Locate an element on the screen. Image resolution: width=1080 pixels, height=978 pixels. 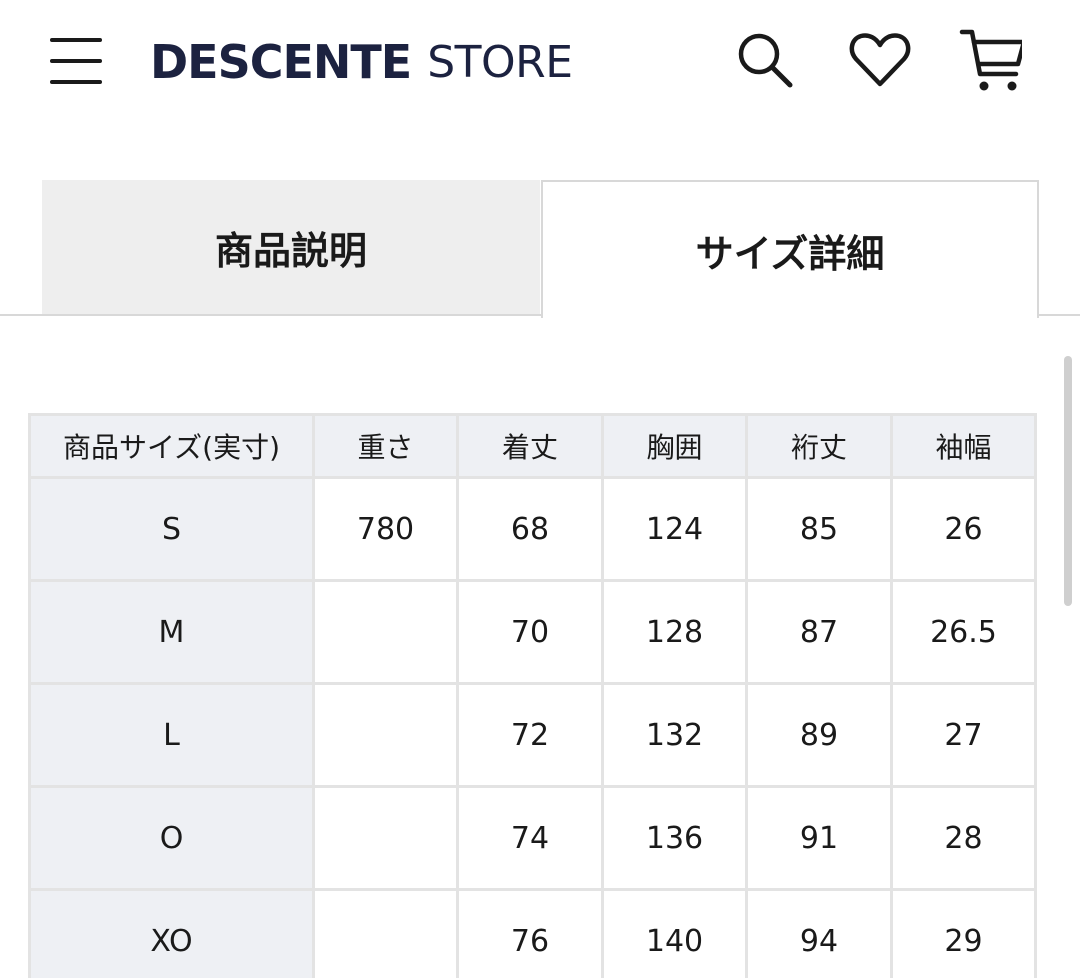
logo-store: STORE is located at coordinates (500, 62).